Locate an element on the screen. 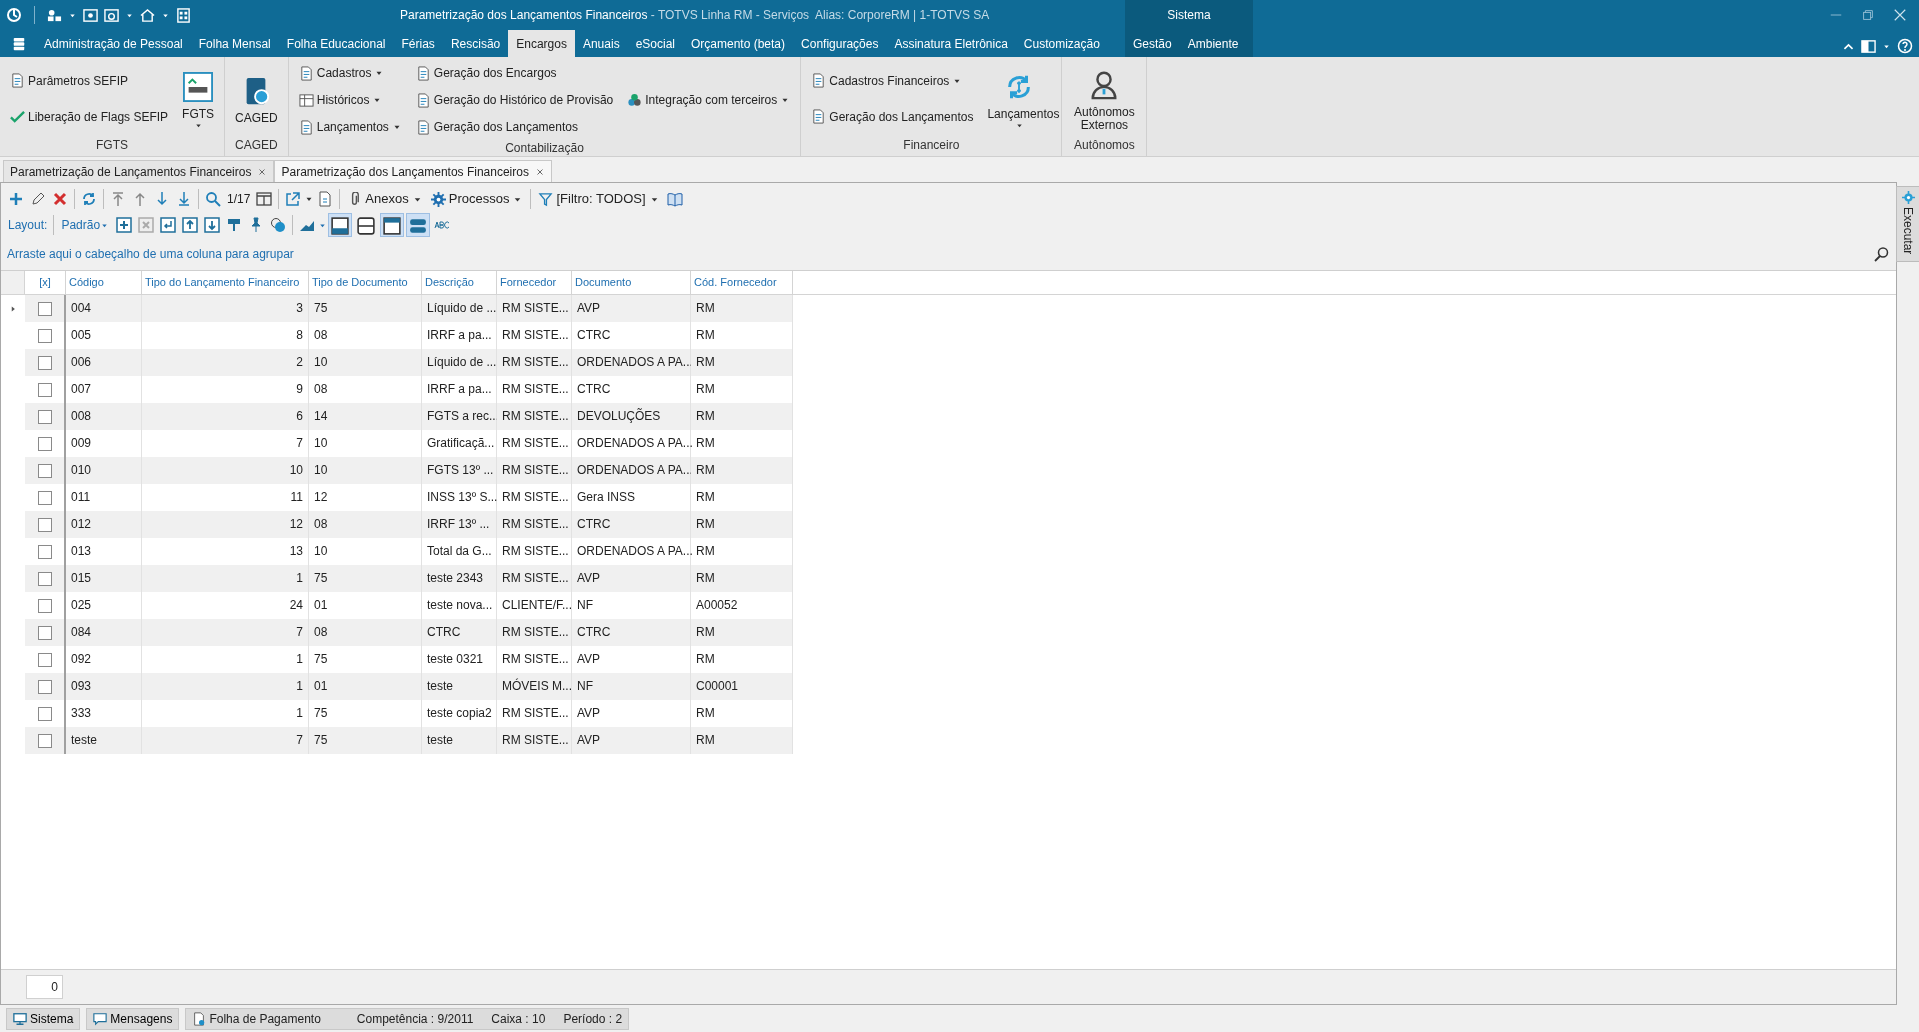  table-cell: 015 is located at coordinates (104, 578).